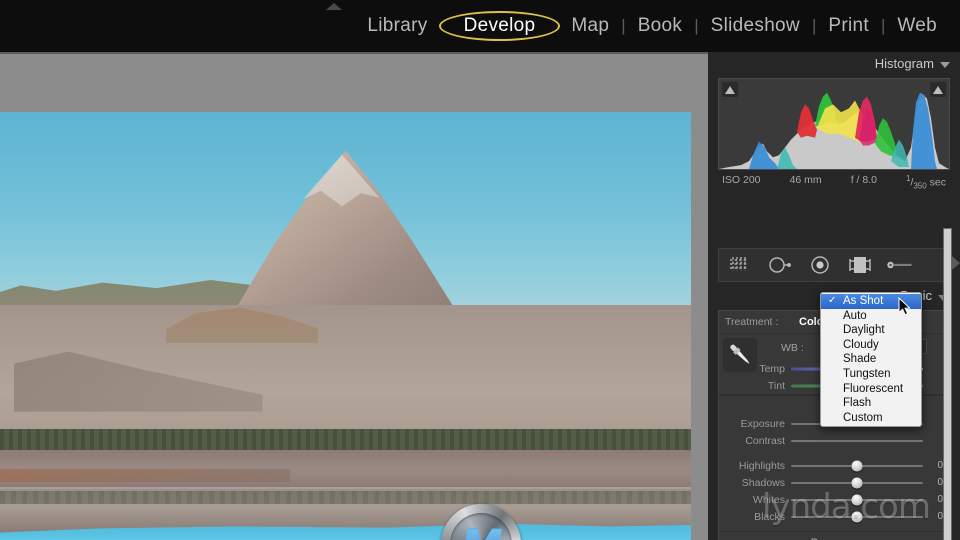 This screenshot has height=540, width=960. I want to click on highlights-slider-row: Highlights 0, so click(834, 465).